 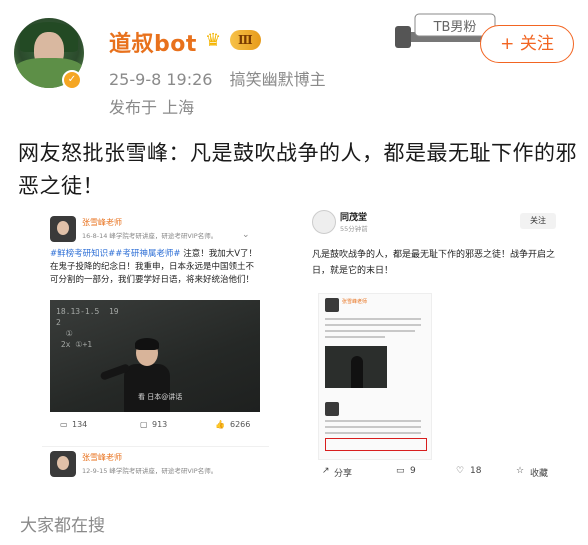 What do you see at coordinates (375, 376) in the screenshot?
I see `nested-screenshot: 张雪峰老师` at bounding box center [375, 376].